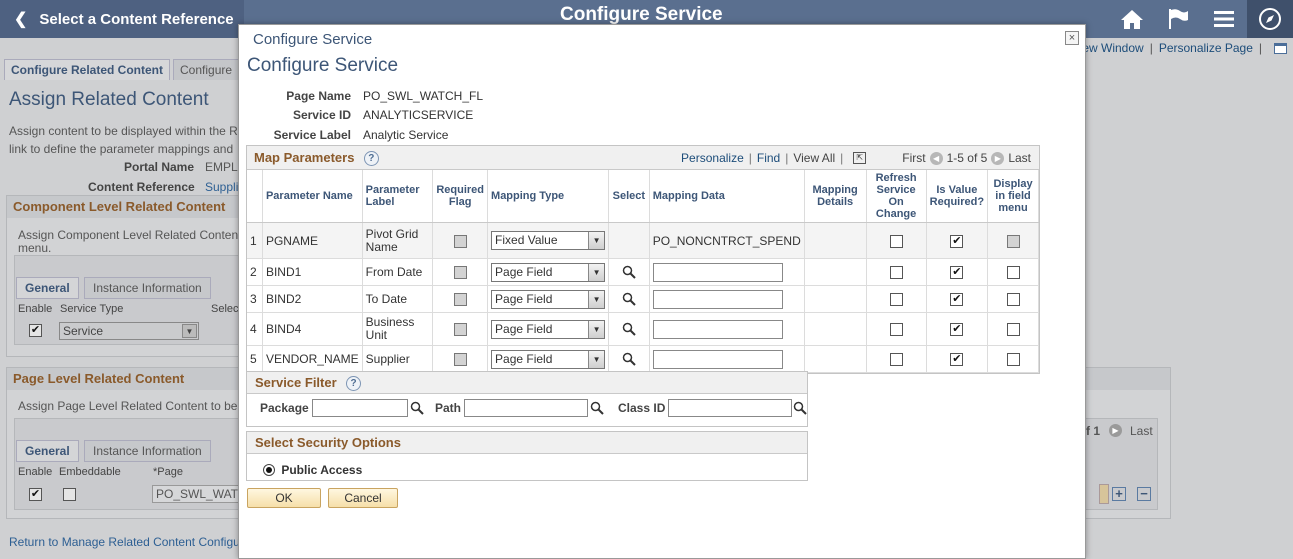 Image resolution: width=1293 pixels, height=559 pixels. I want to click on parameter-name: BIND4, so click(312, 329).